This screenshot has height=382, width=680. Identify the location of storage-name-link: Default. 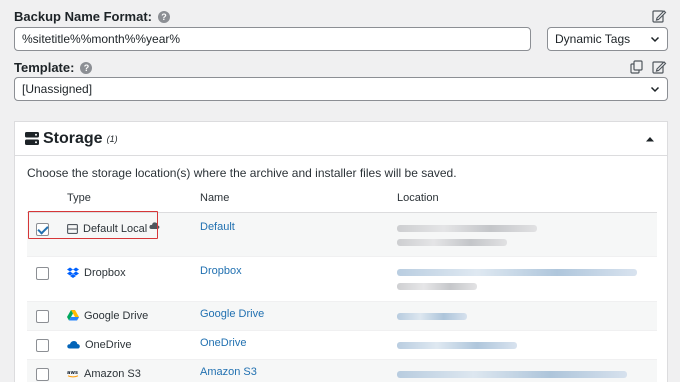
(217, 227).